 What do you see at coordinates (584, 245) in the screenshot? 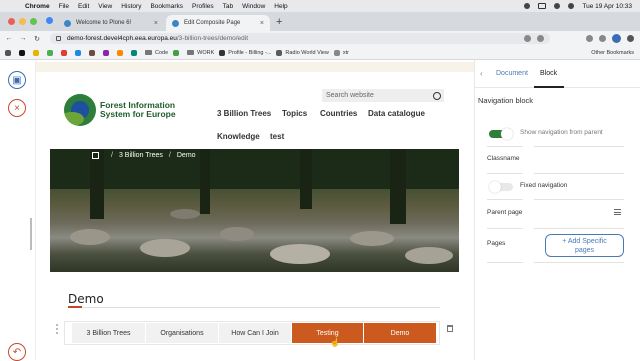
I see `add-specific-pages-button: + Add Specific pages` at bounding box center [584, 245].